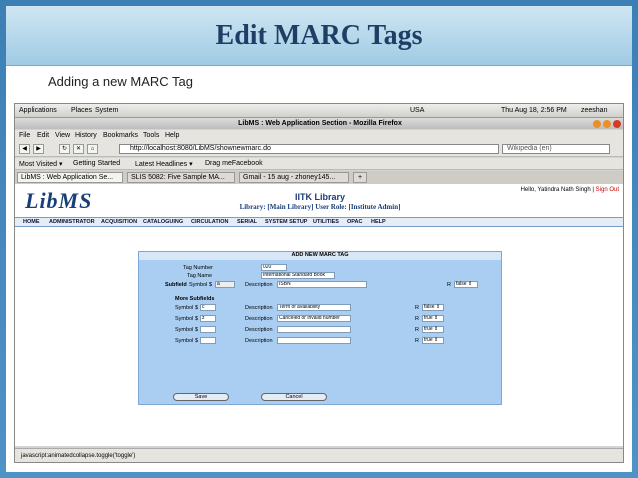  Describe the element at coordinates (209, 222) in the screenshot. I see `nav-circulation: CIRCULATION` at that location.